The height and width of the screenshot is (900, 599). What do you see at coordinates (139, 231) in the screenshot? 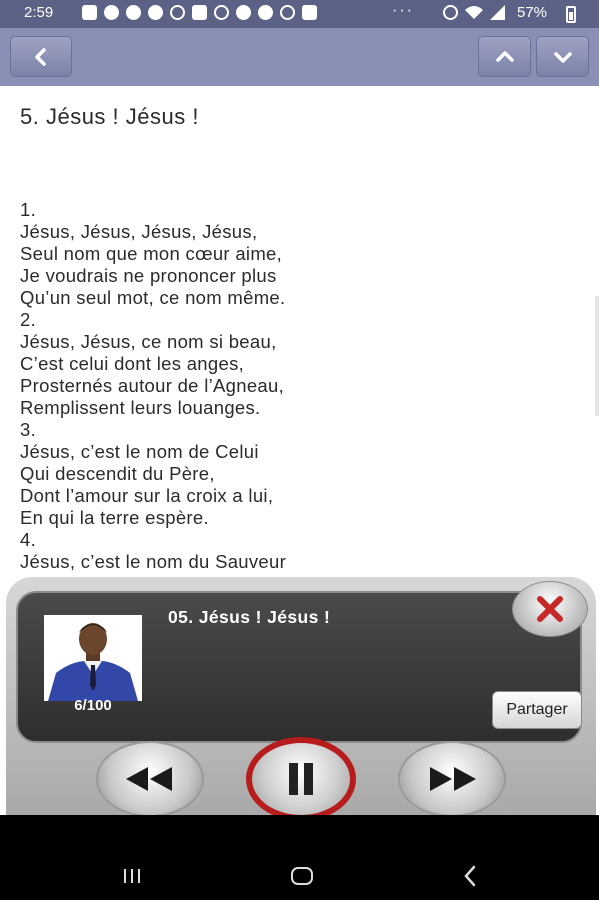
I see `lyric-line: Jésus, Jésus, Jésus, Jésus,` at bounding box center [139, 231].